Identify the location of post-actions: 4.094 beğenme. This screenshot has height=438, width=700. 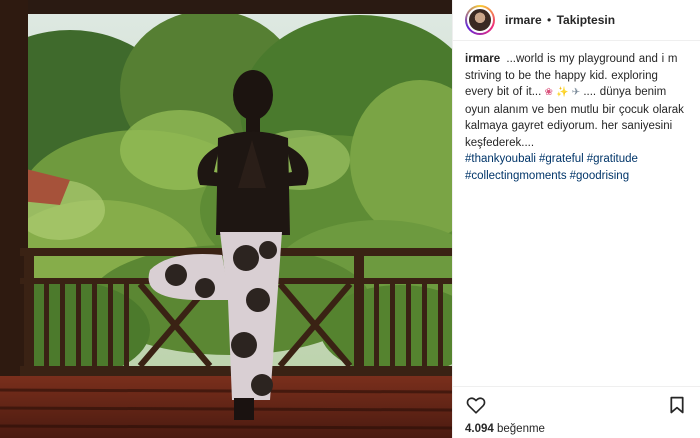
(576, 412).